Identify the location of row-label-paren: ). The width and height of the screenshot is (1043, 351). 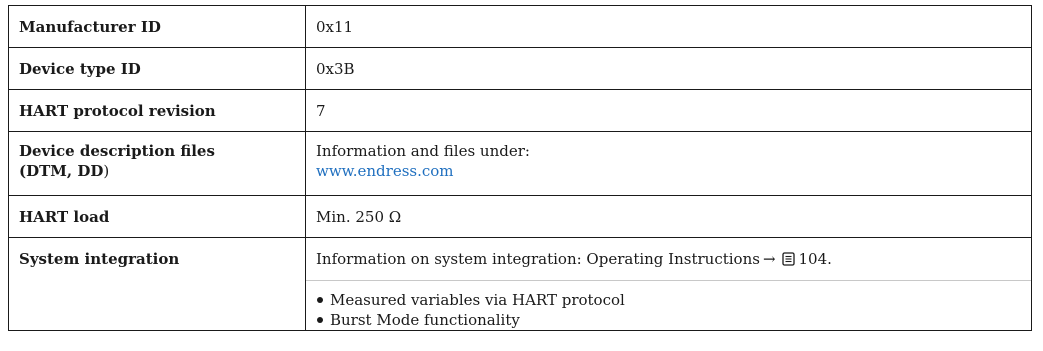
(106, 171).